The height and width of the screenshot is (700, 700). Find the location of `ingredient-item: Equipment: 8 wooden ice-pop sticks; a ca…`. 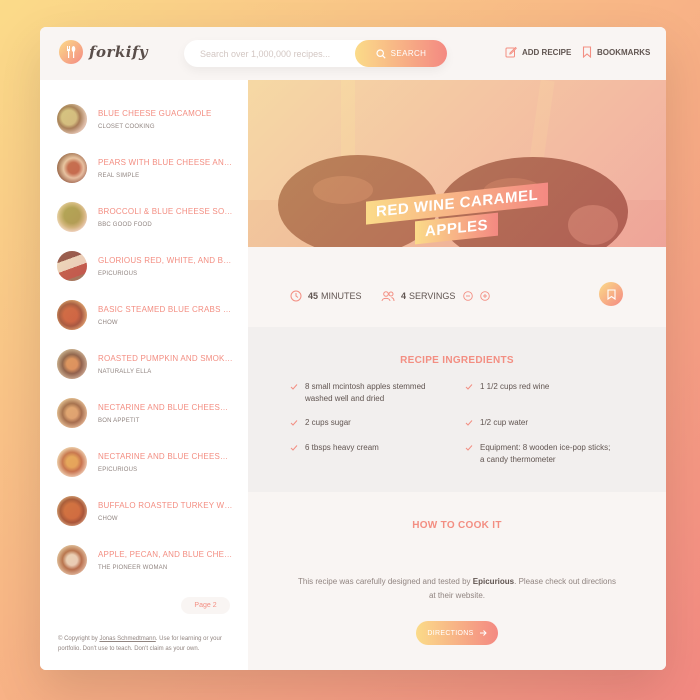

ingredient-item: Equipment: 8 wooden ice-pop sticks; a ca… is located at coordinates (540, 454).